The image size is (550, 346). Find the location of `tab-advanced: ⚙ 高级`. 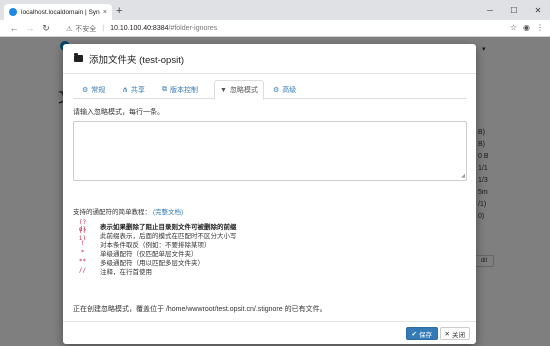

tab-advanced: ⚙ 高级 is located at coordinates (284, 89).